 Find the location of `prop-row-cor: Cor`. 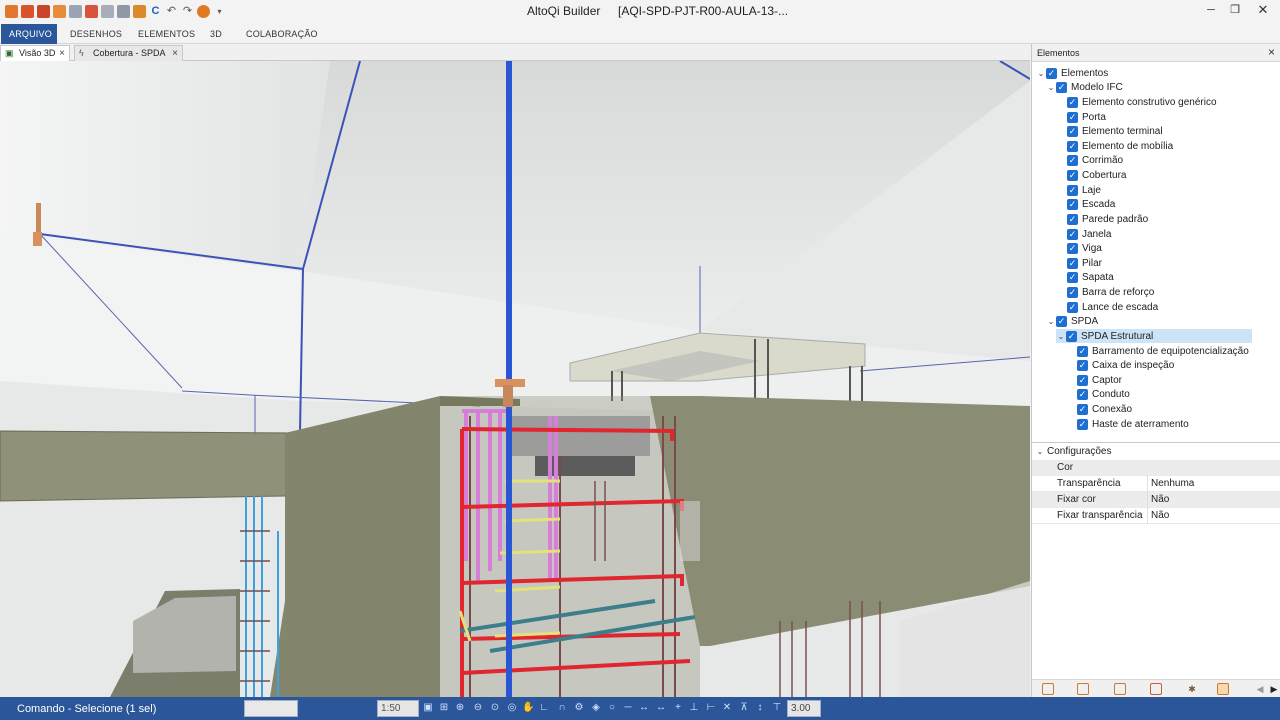

prop-row-cor: Cor is located at coordinates (1156, 468).